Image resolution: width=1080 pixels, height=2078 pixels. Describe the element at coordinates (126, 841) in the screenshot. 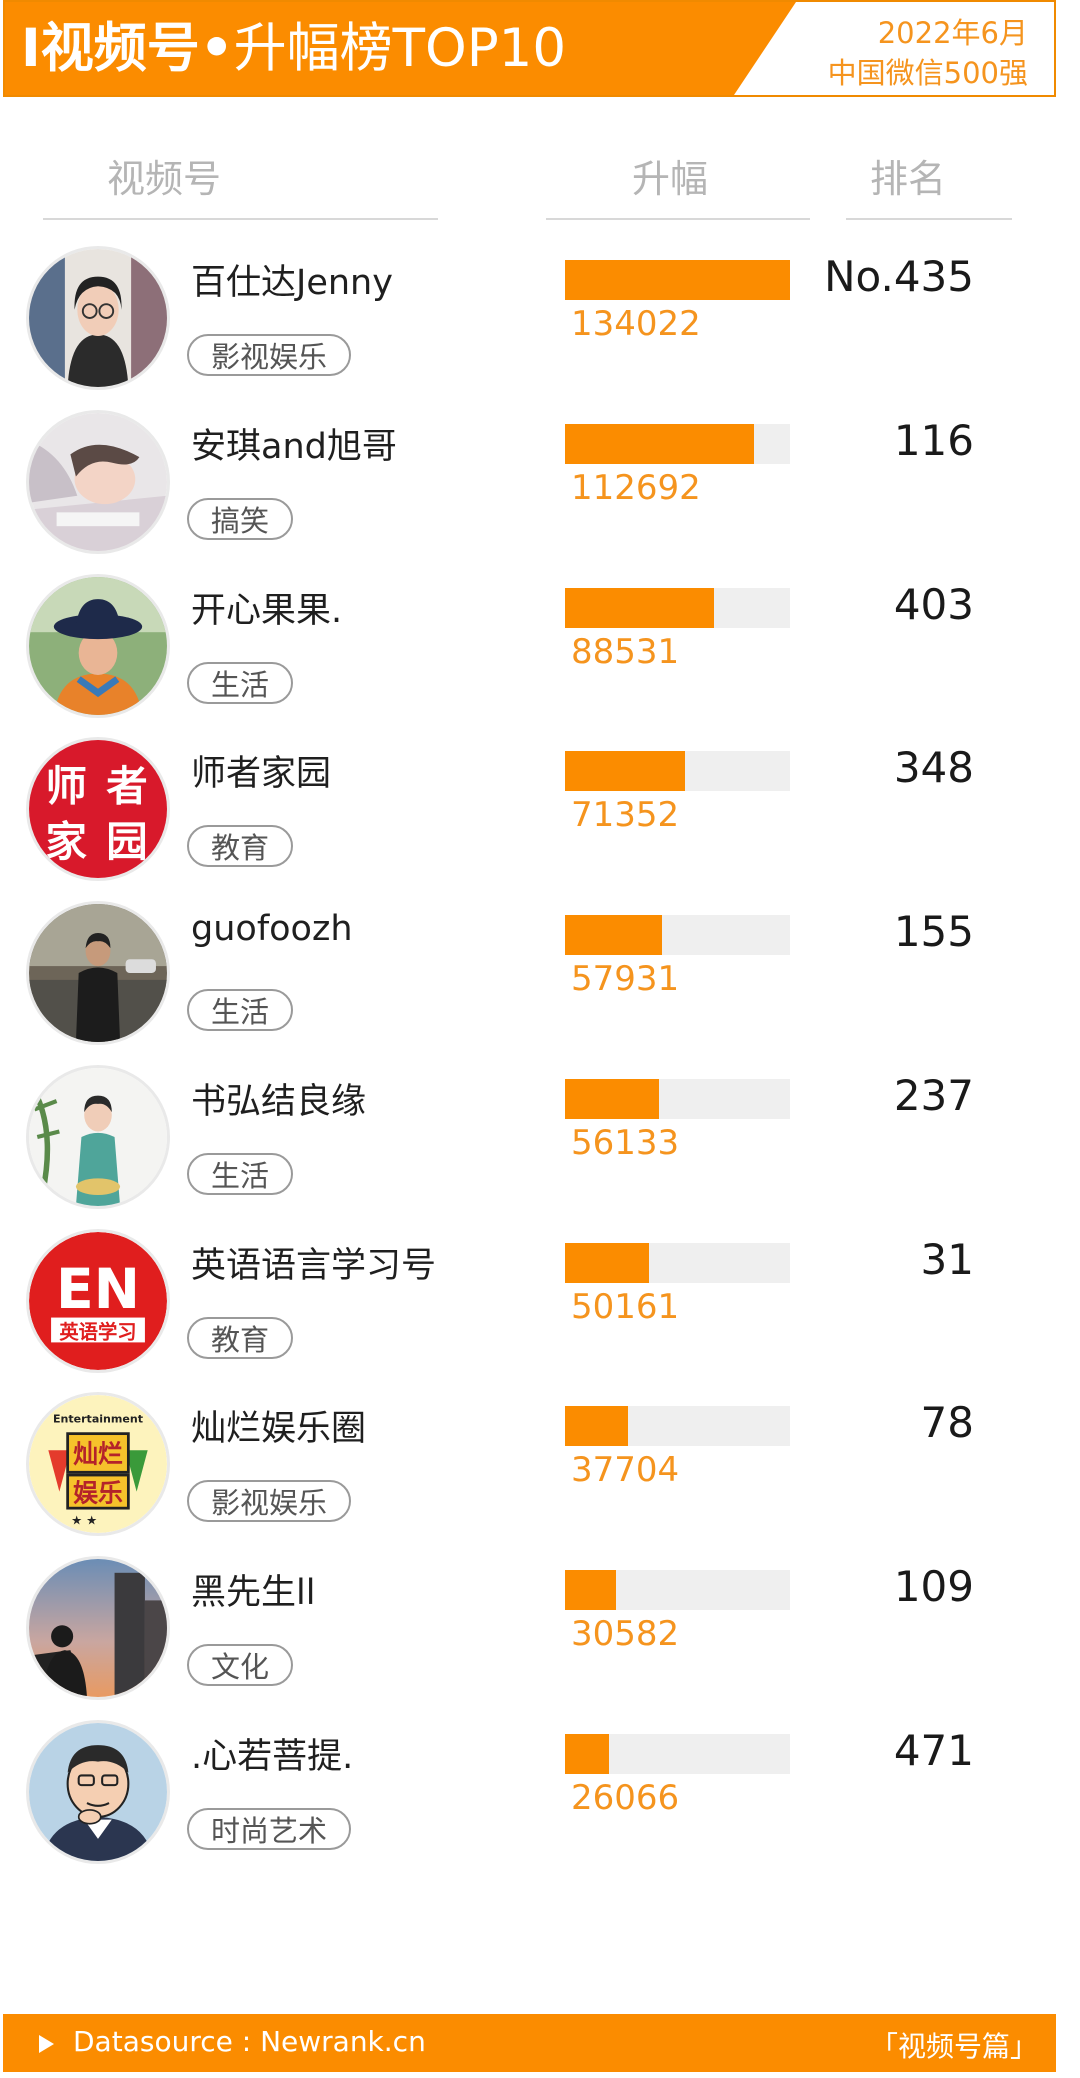

I see `svg-text: 园` at that location.